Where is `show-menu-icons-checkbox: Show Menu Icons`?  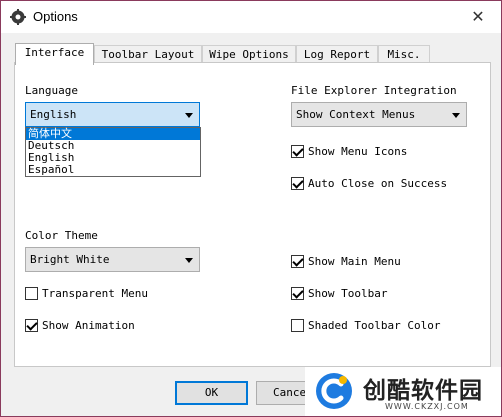 show-menu-icons-checkbox: Show Menu Icons is located at coordinates (349, 151).